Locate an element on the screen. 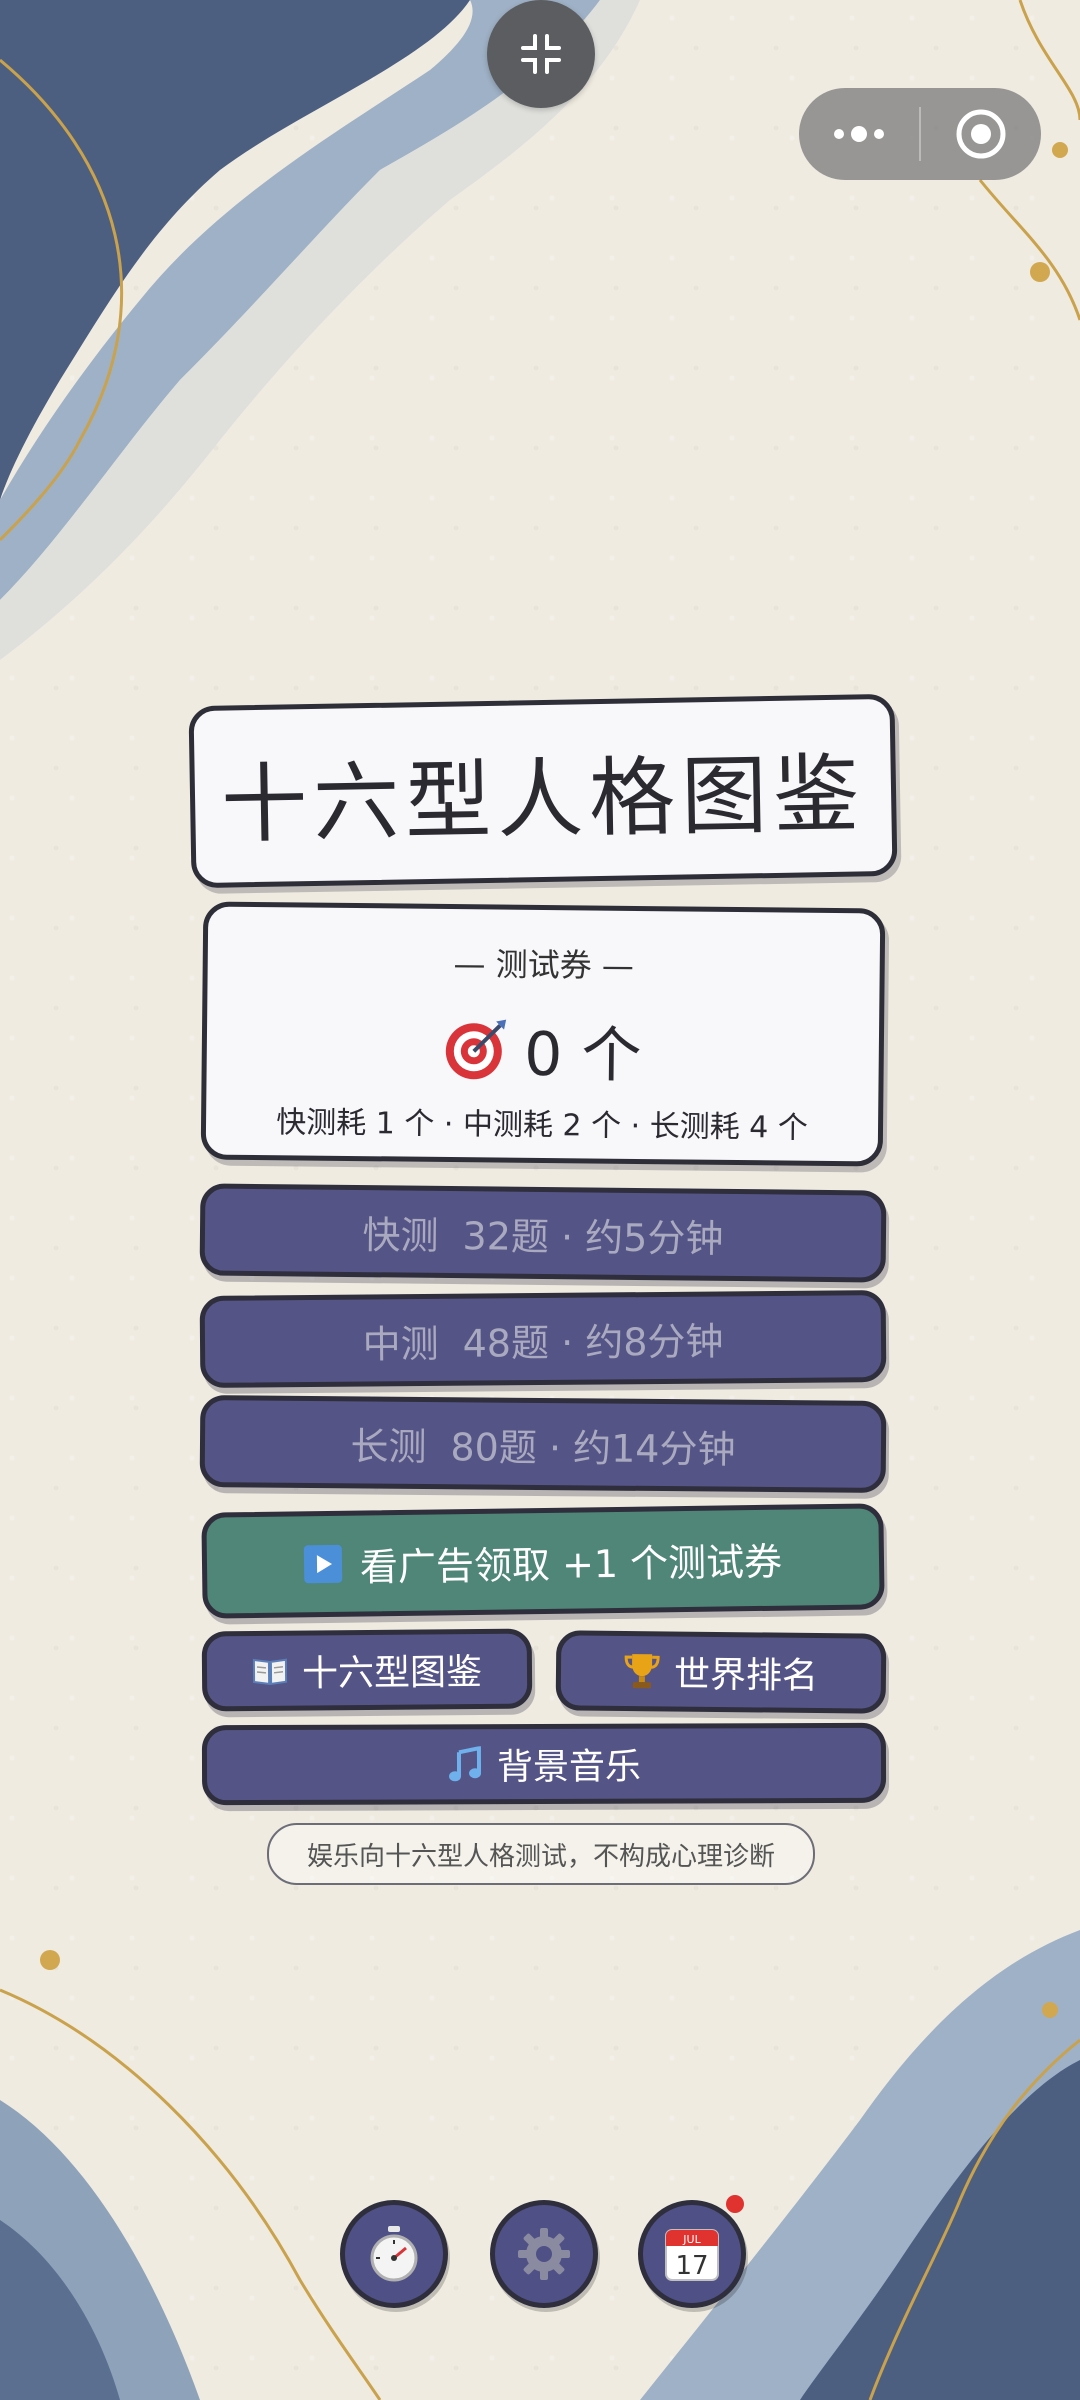  calendar-button: JUL 17 is located at coordinates (692, 2254).